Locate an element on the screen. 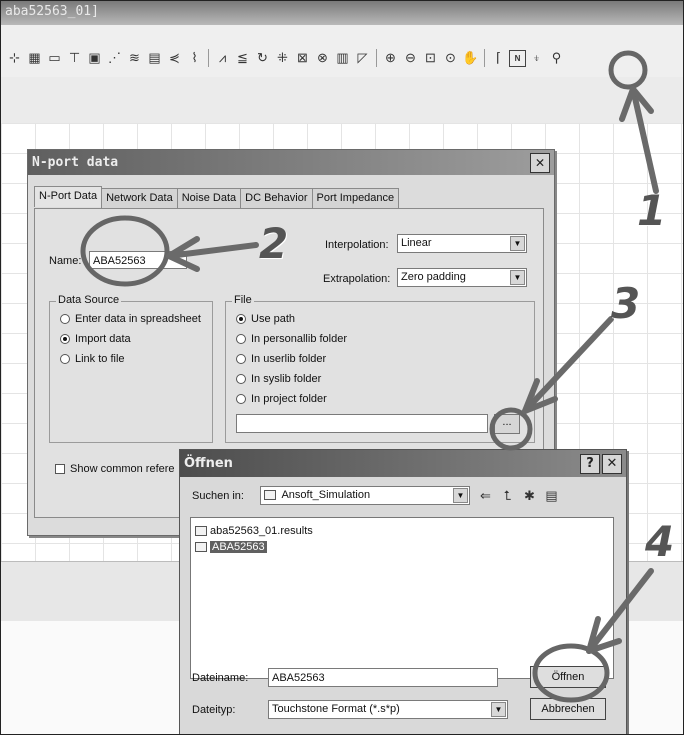 The image size is (684, 735). annotation-number-4: 4 is located at coordinates (660, 541).